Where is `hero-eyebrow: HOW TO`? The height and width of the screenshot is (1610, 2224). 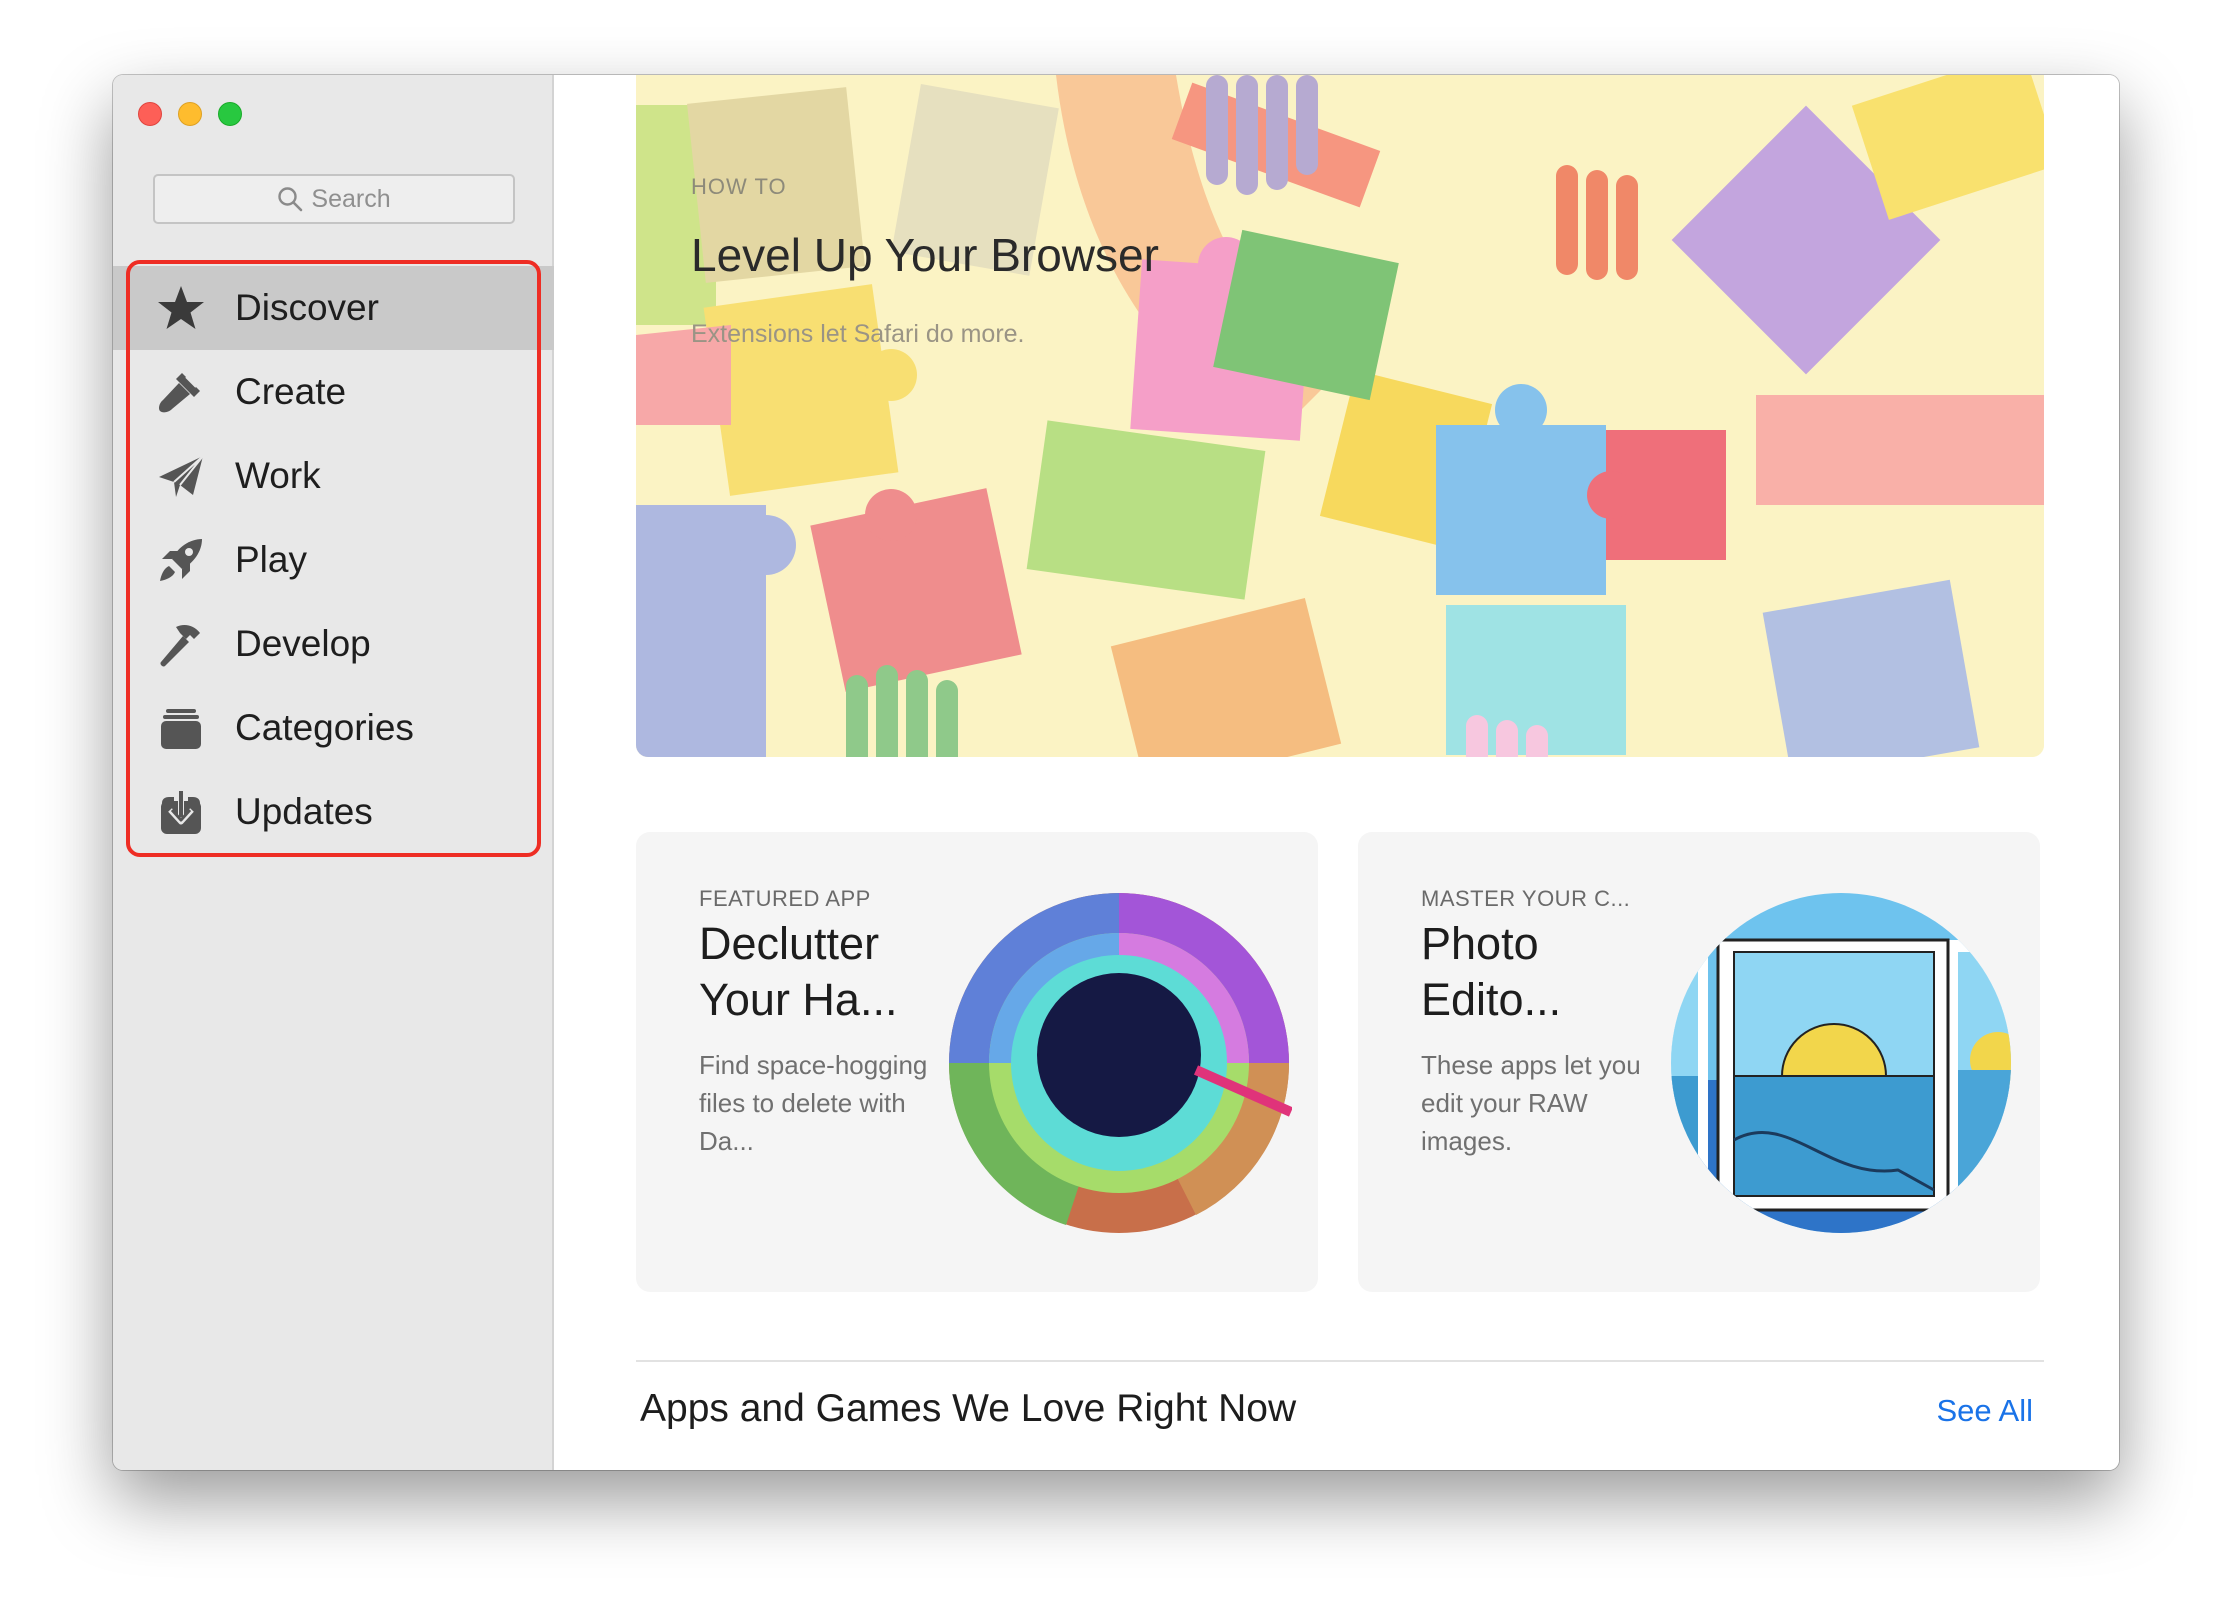
hero-eyebrow: HOW TO is located at coordinates (739, 186).